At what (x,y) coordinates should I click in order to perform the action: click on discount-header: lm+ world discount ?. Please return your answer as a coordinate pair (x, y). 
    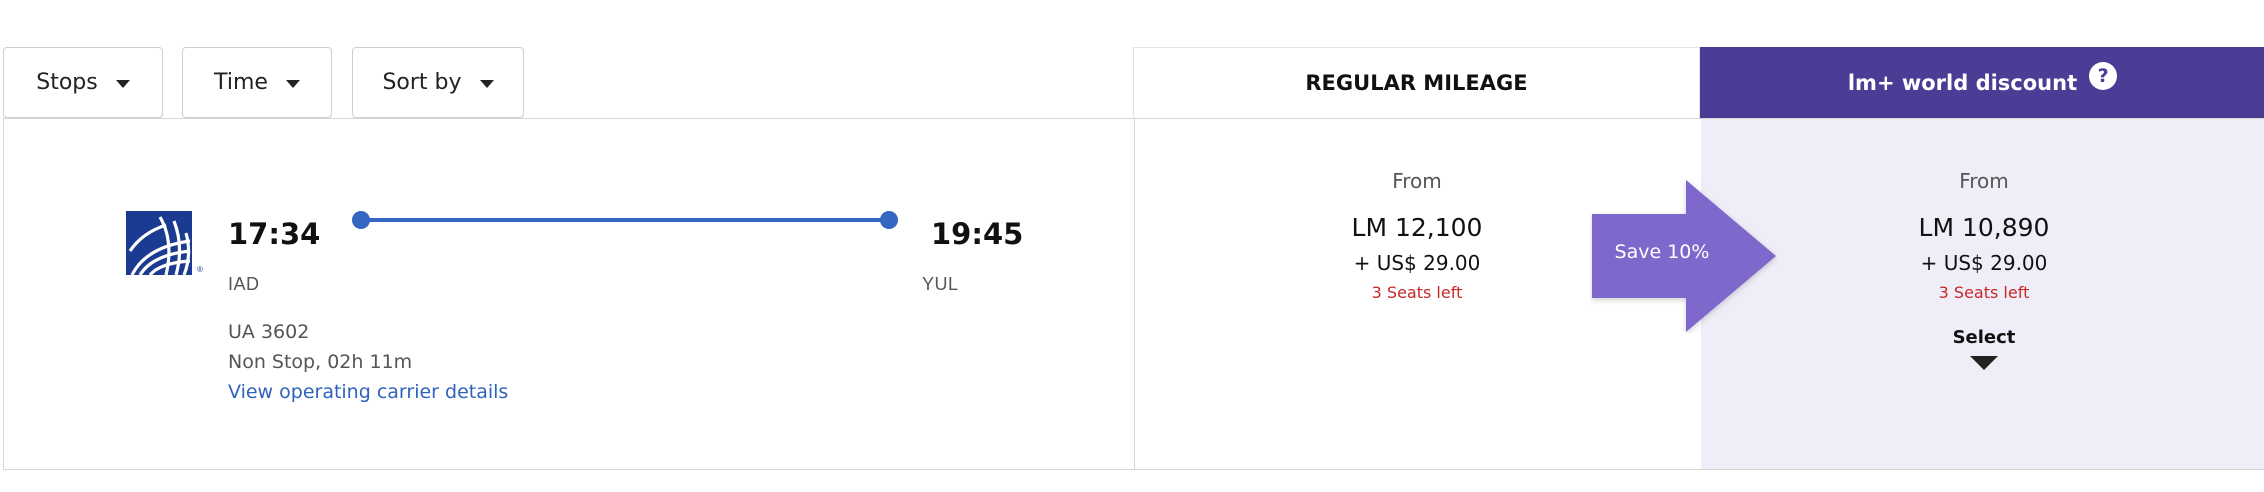
    Looking at the image, I should click on (1982, 82).